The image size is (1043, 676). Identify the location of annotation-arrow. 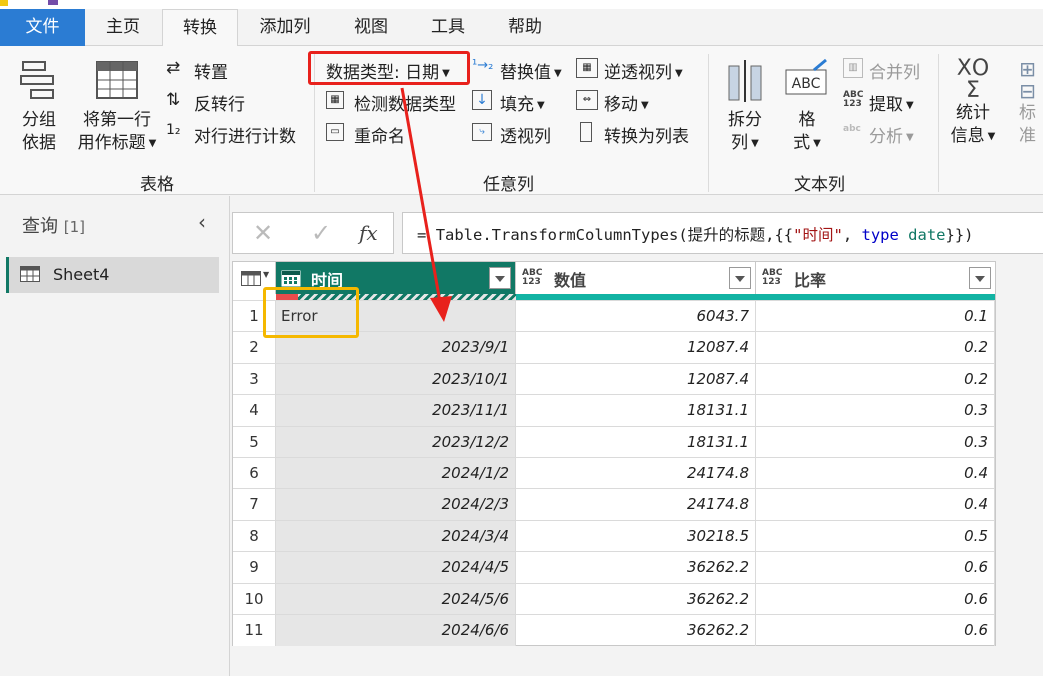
(426, 204).